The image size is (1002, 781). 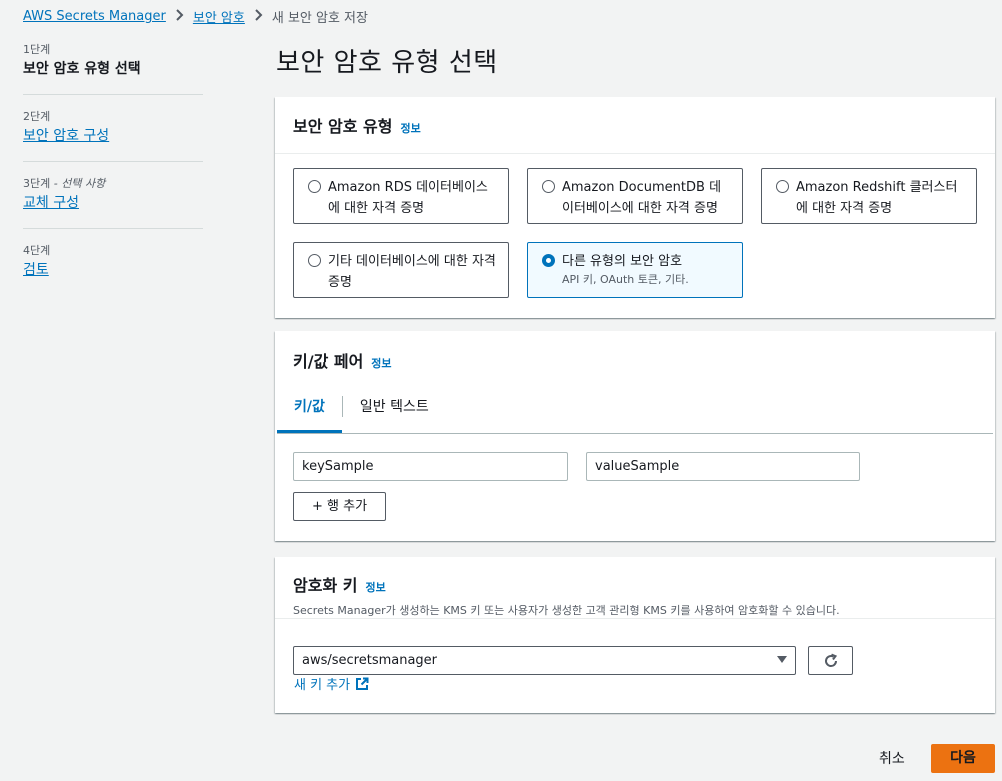 I want to click on kv-tabs: 키/값 일반 텍스트, so click(x=635, y=409).